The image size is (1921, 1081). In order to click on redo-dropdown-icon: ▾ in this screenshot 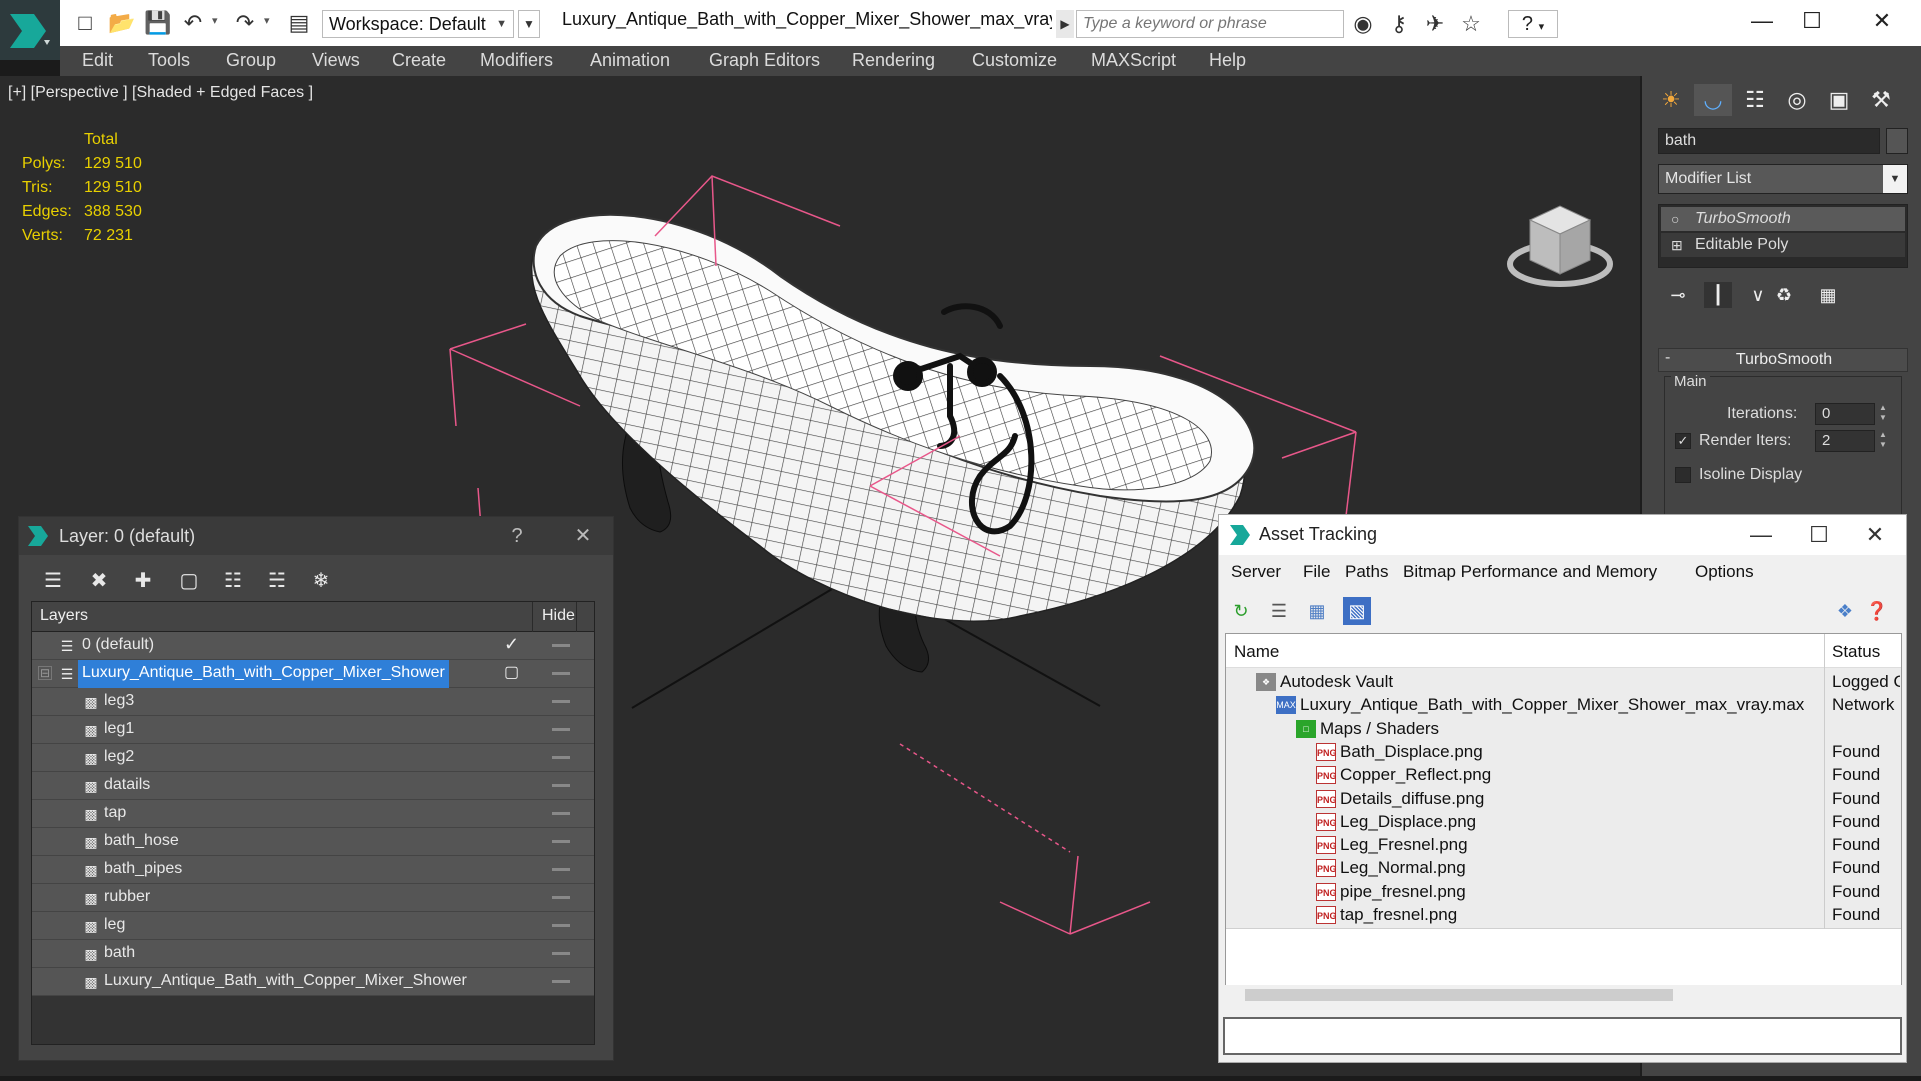, I will do `click(267, 20)`.